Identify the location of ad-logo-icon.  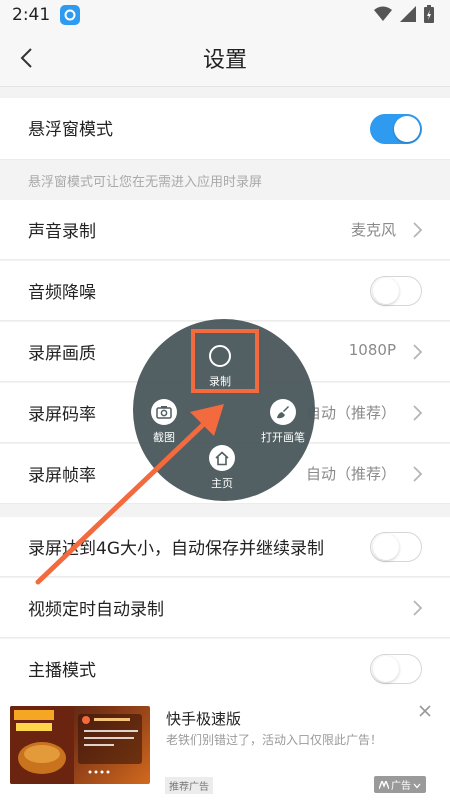
(384, 784).